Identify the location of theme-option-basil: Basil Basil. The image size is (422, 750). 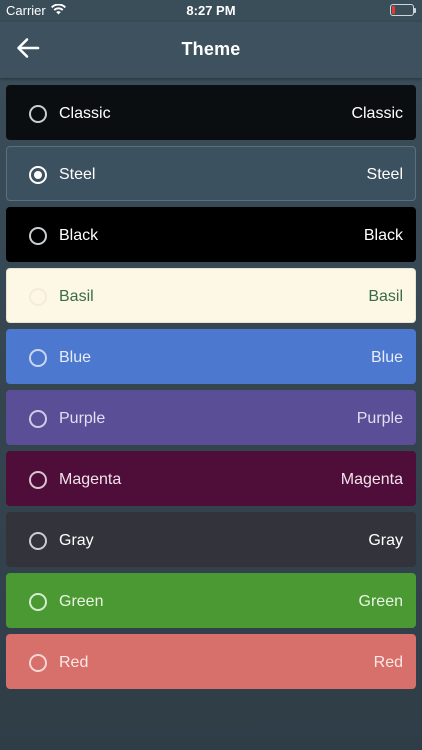
(211, 295).